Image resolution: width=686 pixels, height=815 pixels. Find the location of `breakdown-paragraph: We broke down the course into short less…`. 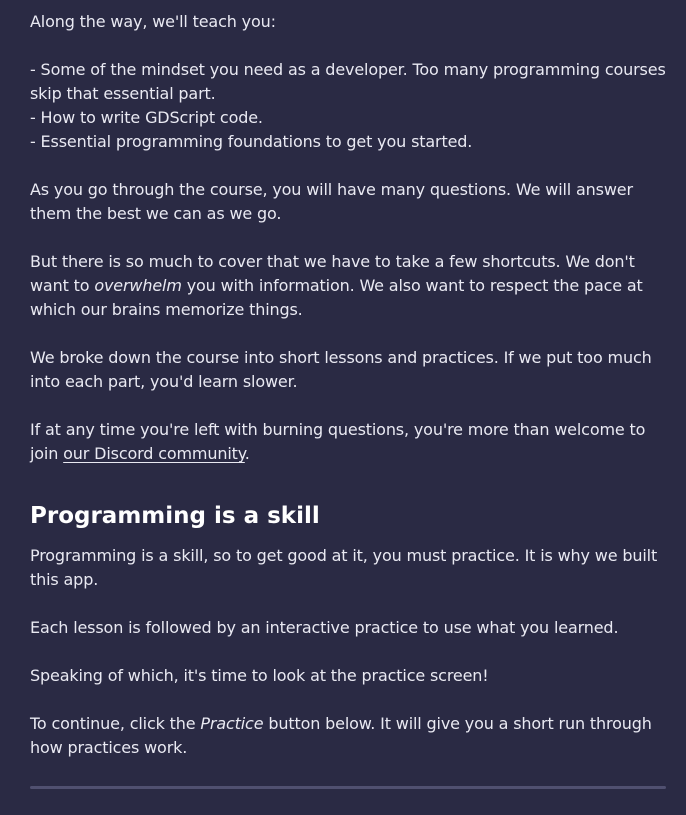

breakdown-paragraph: We broke down the course into short less… is located at coordinates (341, 369).